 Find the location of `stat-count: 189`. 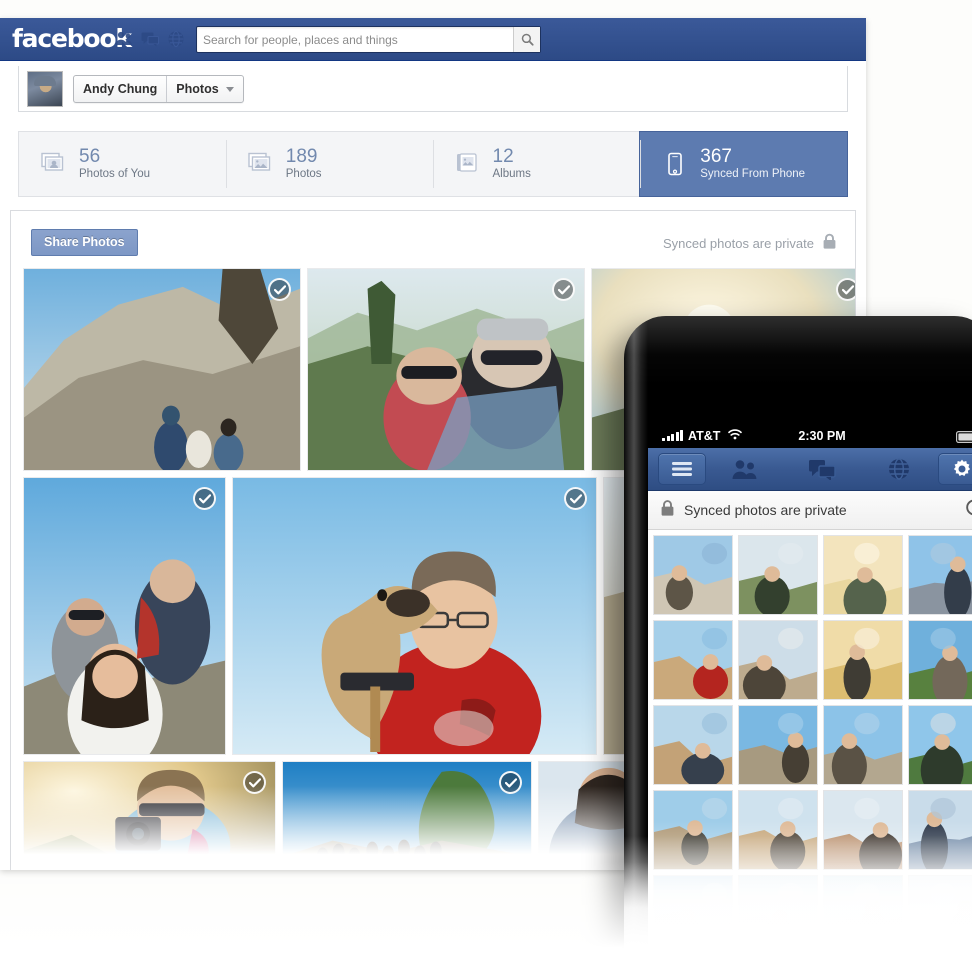

stat-count: 189 is located at coordinates (301, 156).